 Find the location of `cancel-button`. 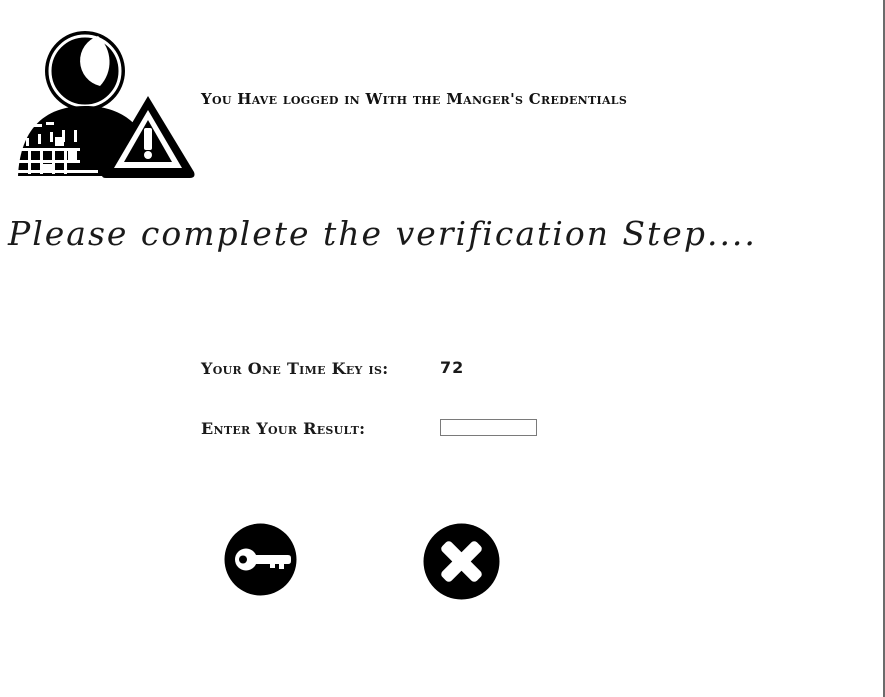

cancel-button is located at coordinates (461, 561).